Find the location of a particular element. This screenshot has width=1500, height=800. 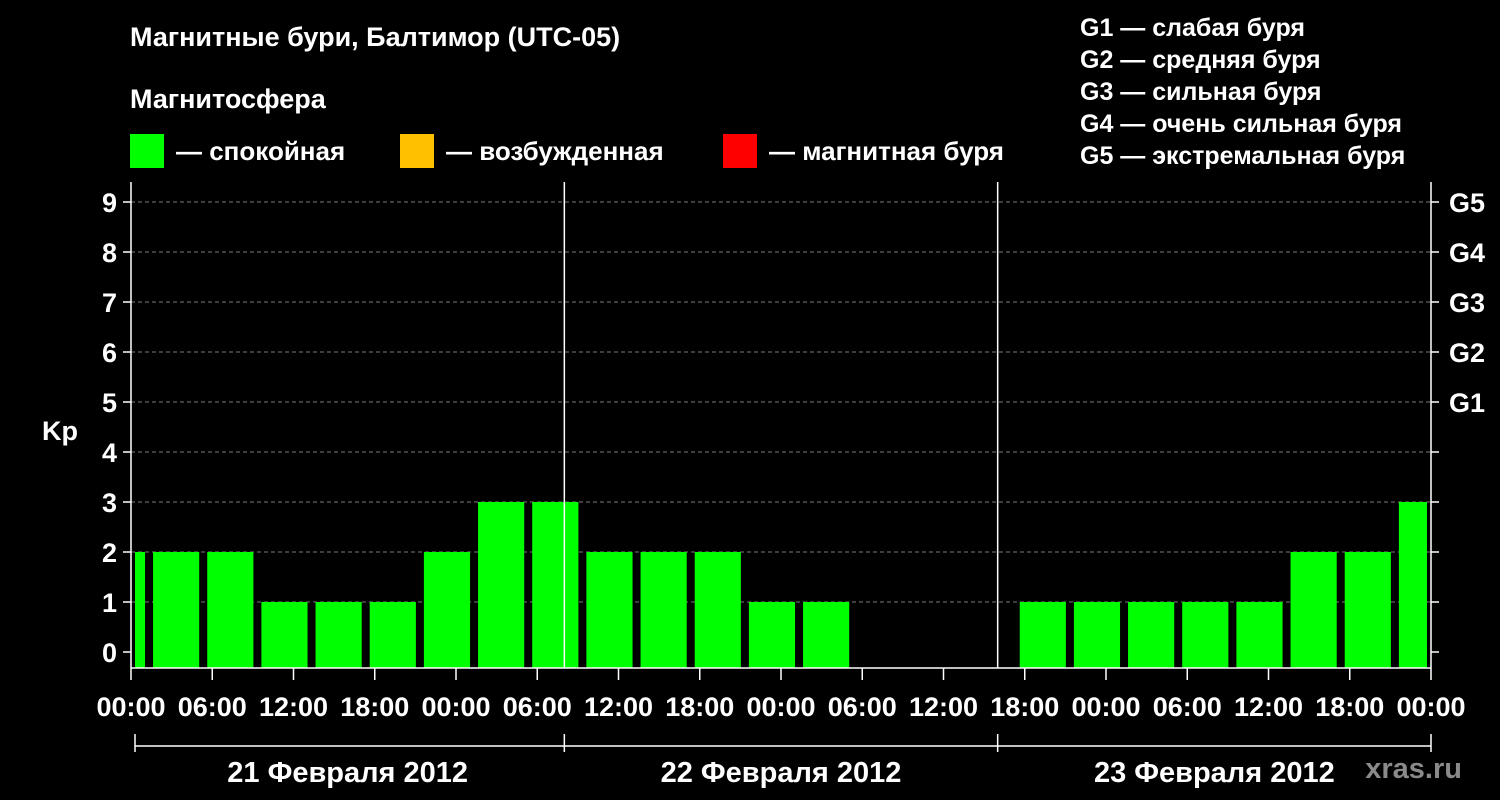

day-label-2: 23 Февраля 2012 is located at coordinates (1214, 773).